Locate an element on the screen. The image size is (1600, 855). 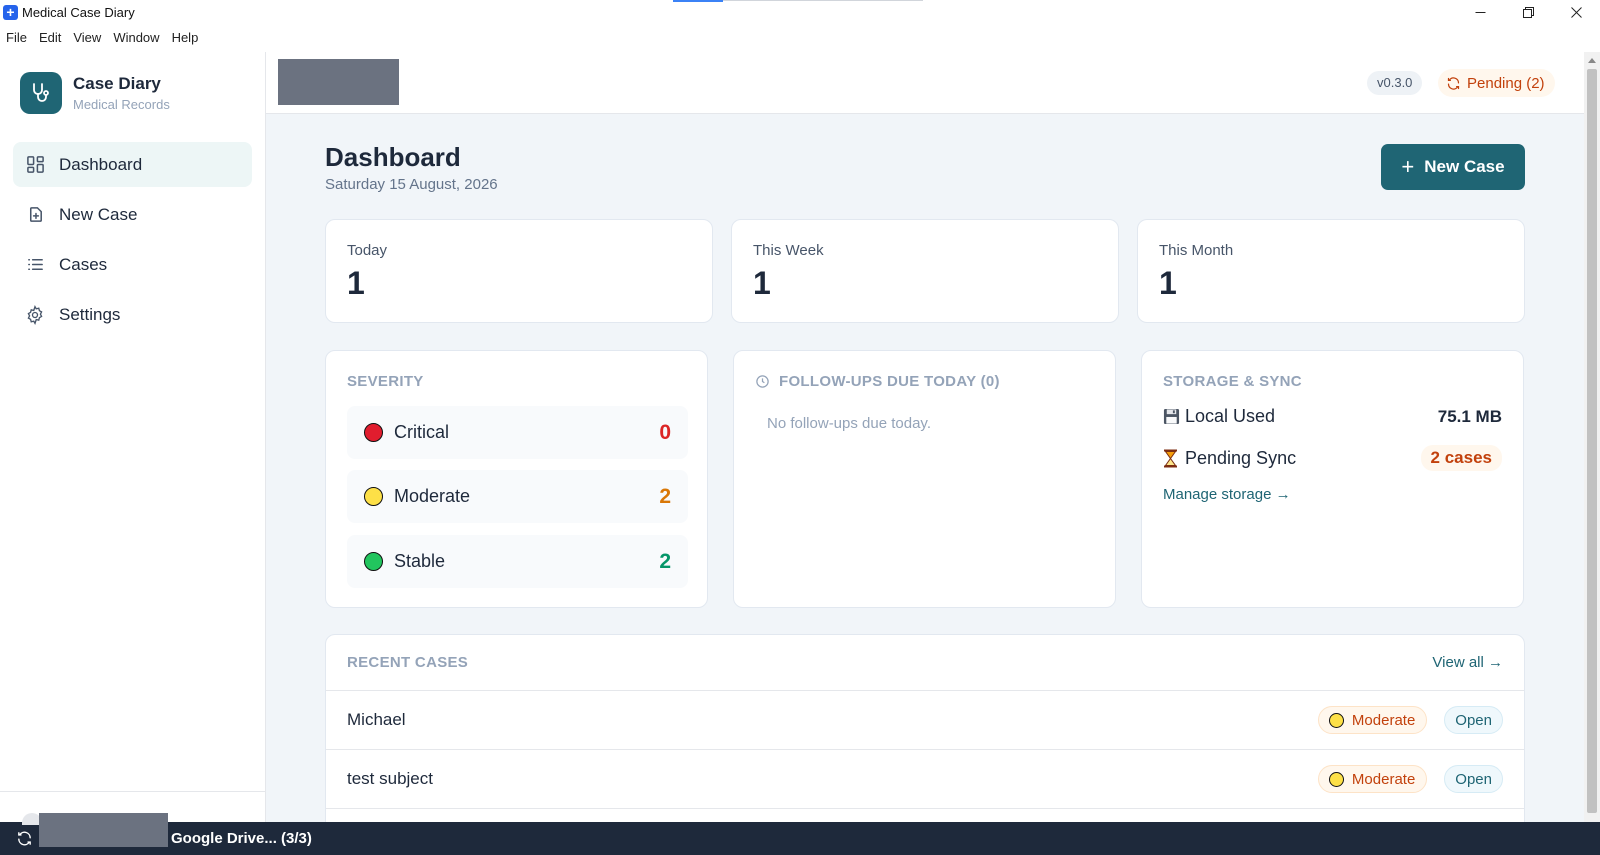
menu-help: Help is located at coordinates (185, 37).